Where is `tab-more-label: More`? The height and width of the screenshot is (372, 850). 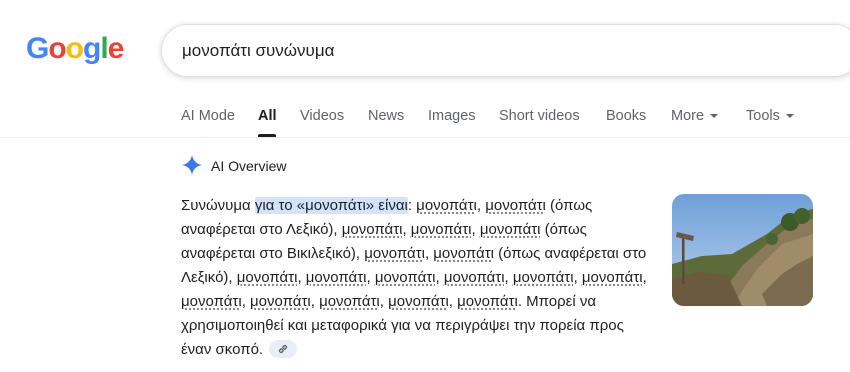
tab-more-label: More is located at coordinates (688, 116).